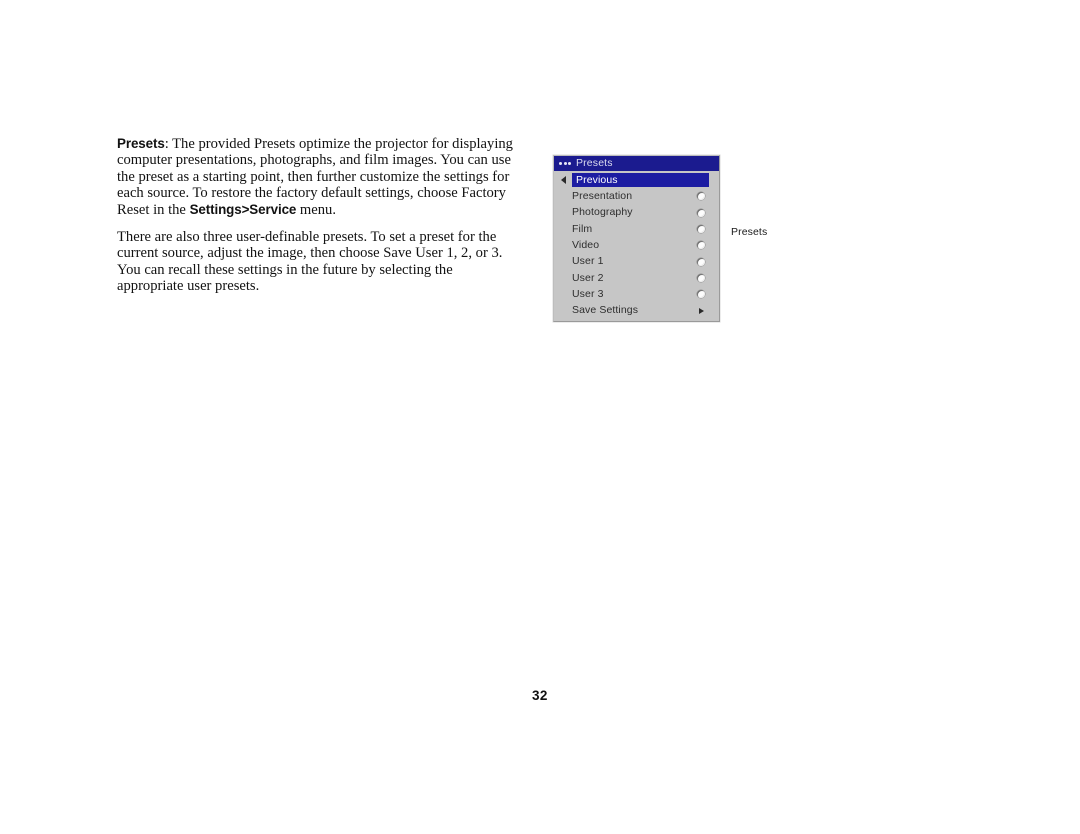 The image size is (1080, 834). What do you see at coordinates (602, 196) in the screenshot?
I see `osd-item-presentation-label: Presentation` at bounding box center [602, 196].